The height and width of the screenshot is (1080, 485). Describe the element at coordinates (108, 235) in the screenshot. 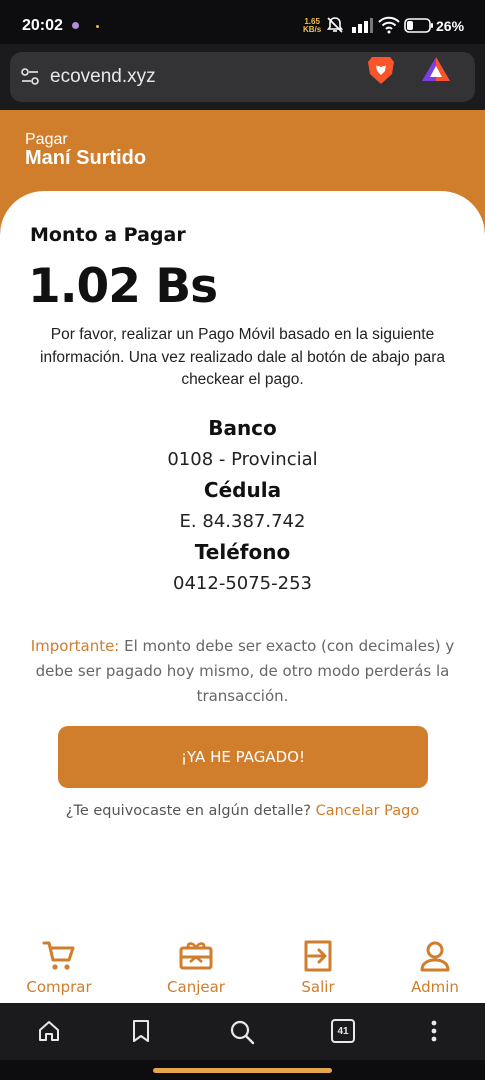

I see `amount-label: Monto a Pagar` at that location.